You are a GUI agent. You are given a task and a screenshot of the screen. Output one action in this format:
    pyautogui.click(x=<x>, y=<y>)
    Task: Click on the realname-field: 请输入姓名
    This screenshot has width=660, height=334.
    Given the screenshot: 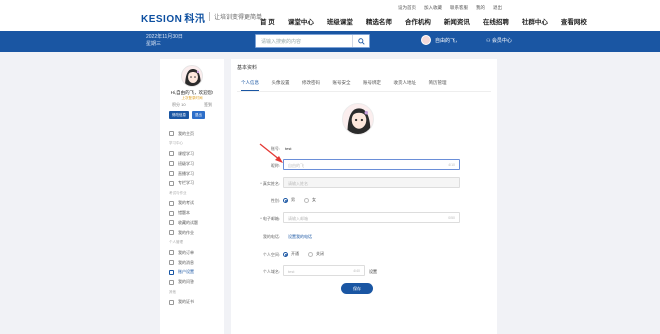 What is the action you would take?
    pyautogui.click(x=371, y=182)
    